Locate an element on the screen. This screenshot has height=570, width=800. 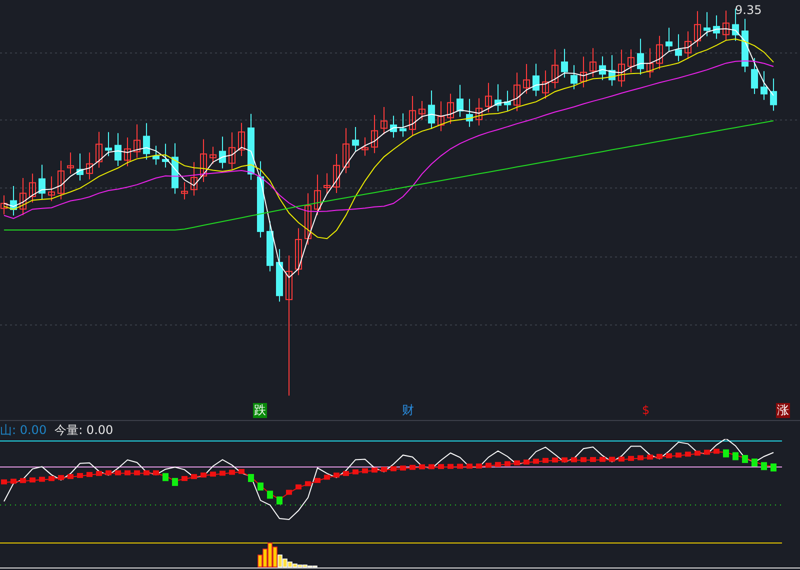
volume-histogram-drawing is located at coordinates (288, 555).